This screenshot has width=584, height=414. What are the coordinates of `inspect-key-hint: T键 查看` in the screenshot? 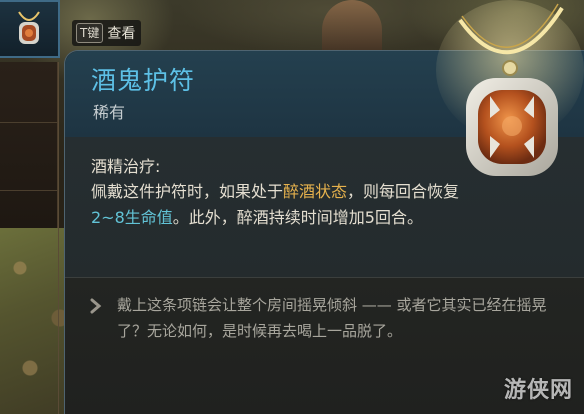 It's located at (107, 33).